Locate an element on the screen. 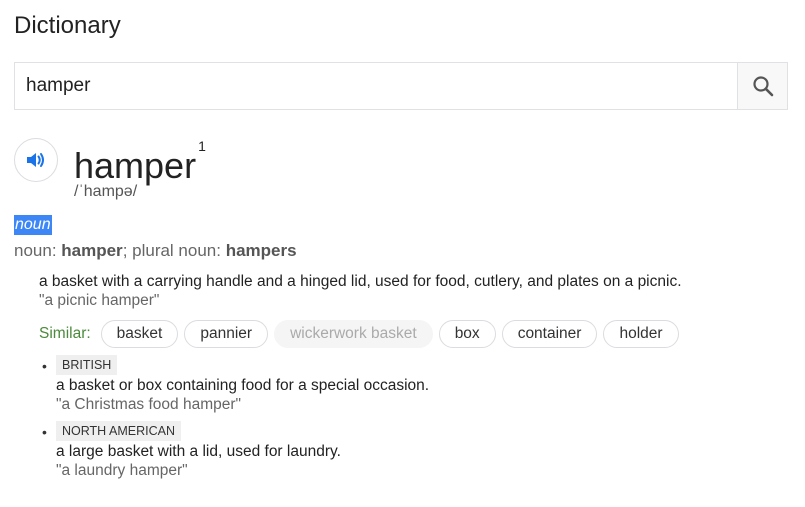  forms-word: hamper is located at coordinates (92, 250).